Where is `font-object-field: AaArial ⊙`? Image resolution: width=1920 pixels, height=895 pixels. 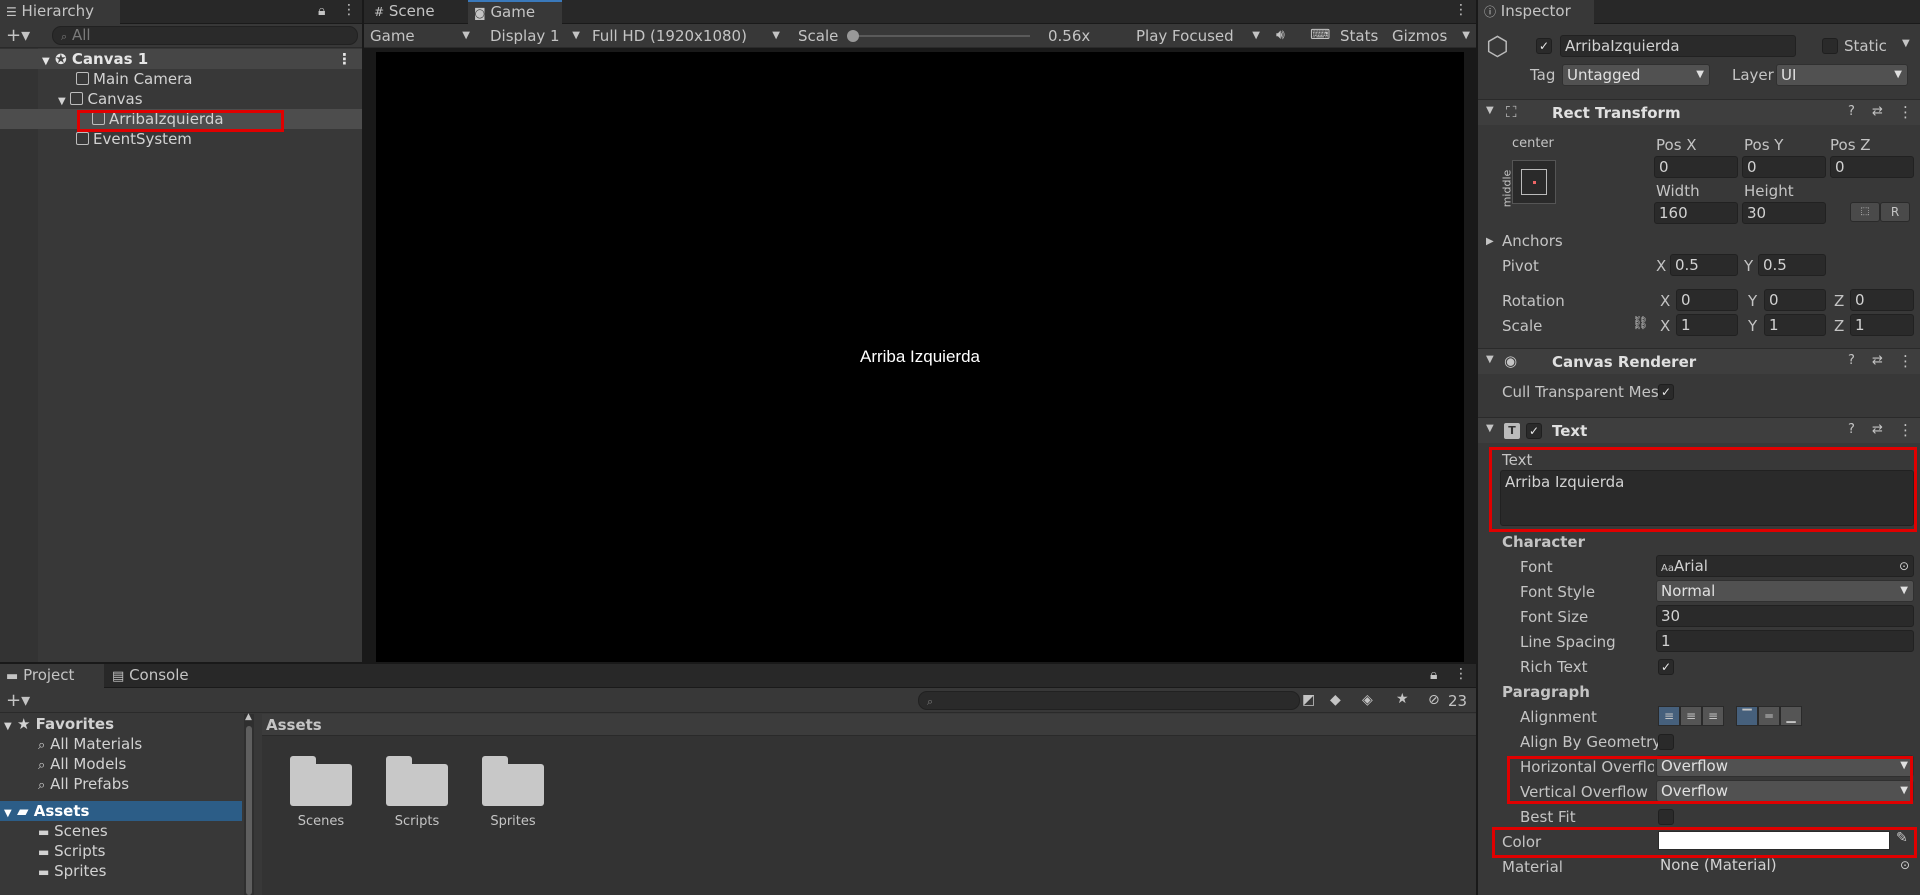 font-object-field: AaArial ⊙ is located at coordinates (1785, 566).